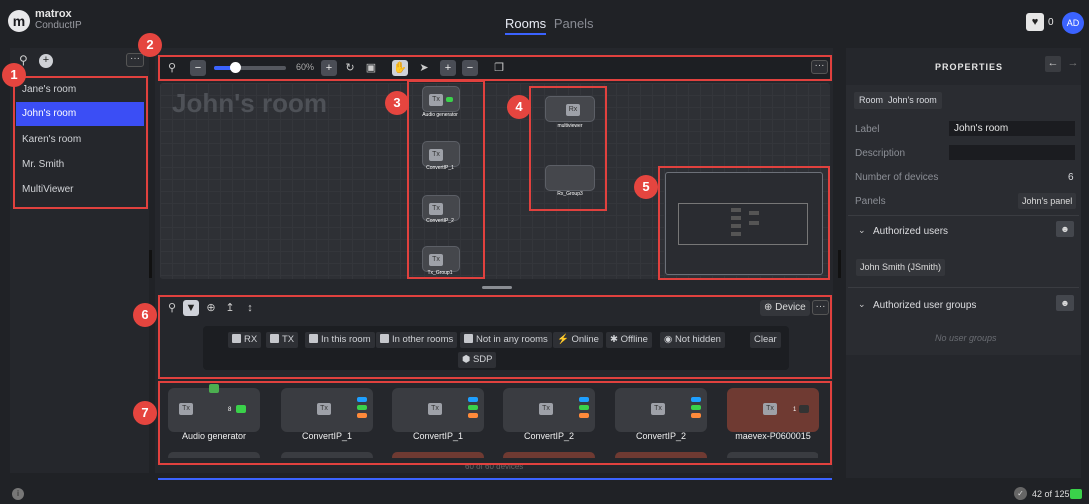  I want to click on label-label: Label, so click(867, 129).